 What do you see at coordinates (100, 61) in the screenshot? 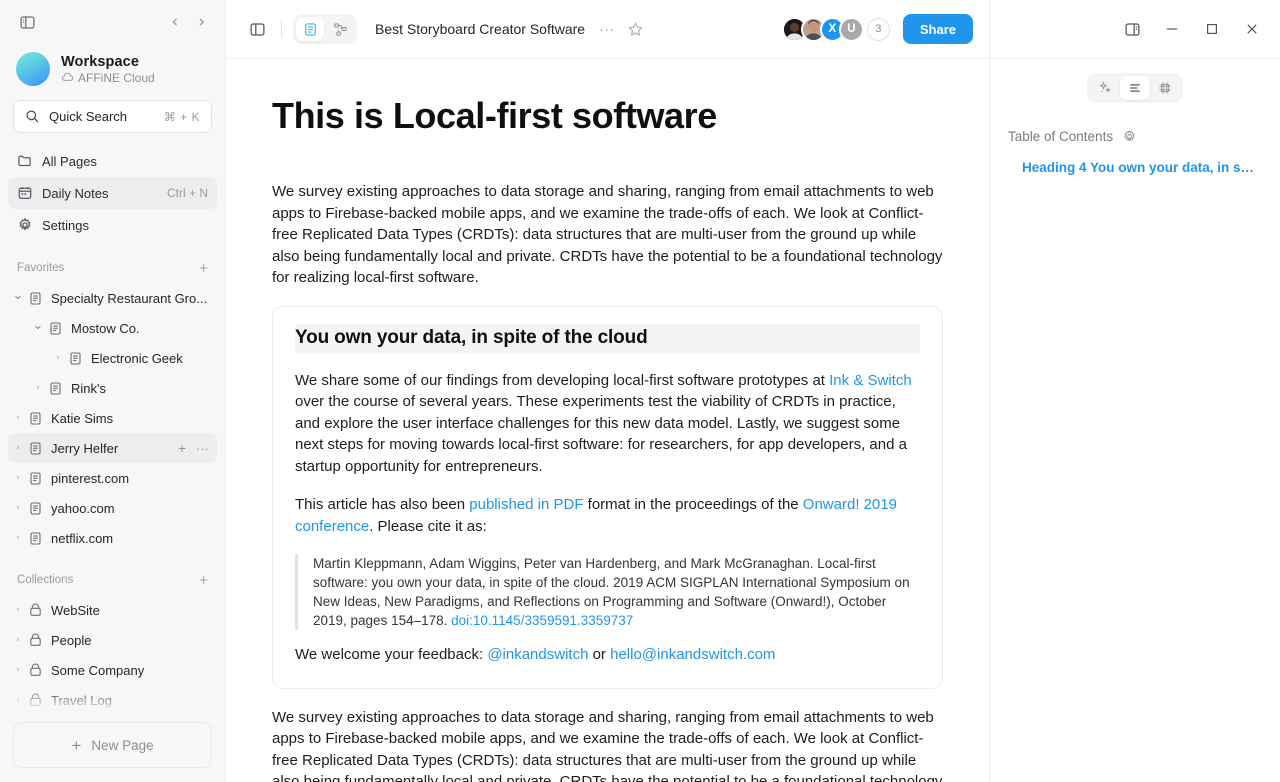
I see `workspace-name: Workspace` at bounding box center [100, 61].